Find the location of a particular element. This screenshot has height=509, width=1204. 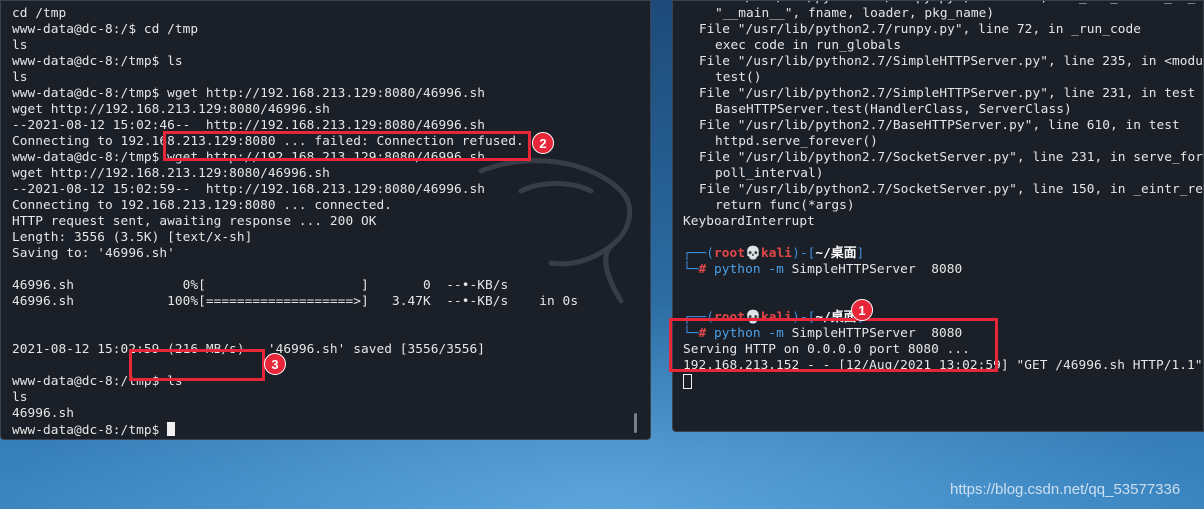

left-terminal-line: Saving to: '46996.sh' is located at coordinates (93, 253).